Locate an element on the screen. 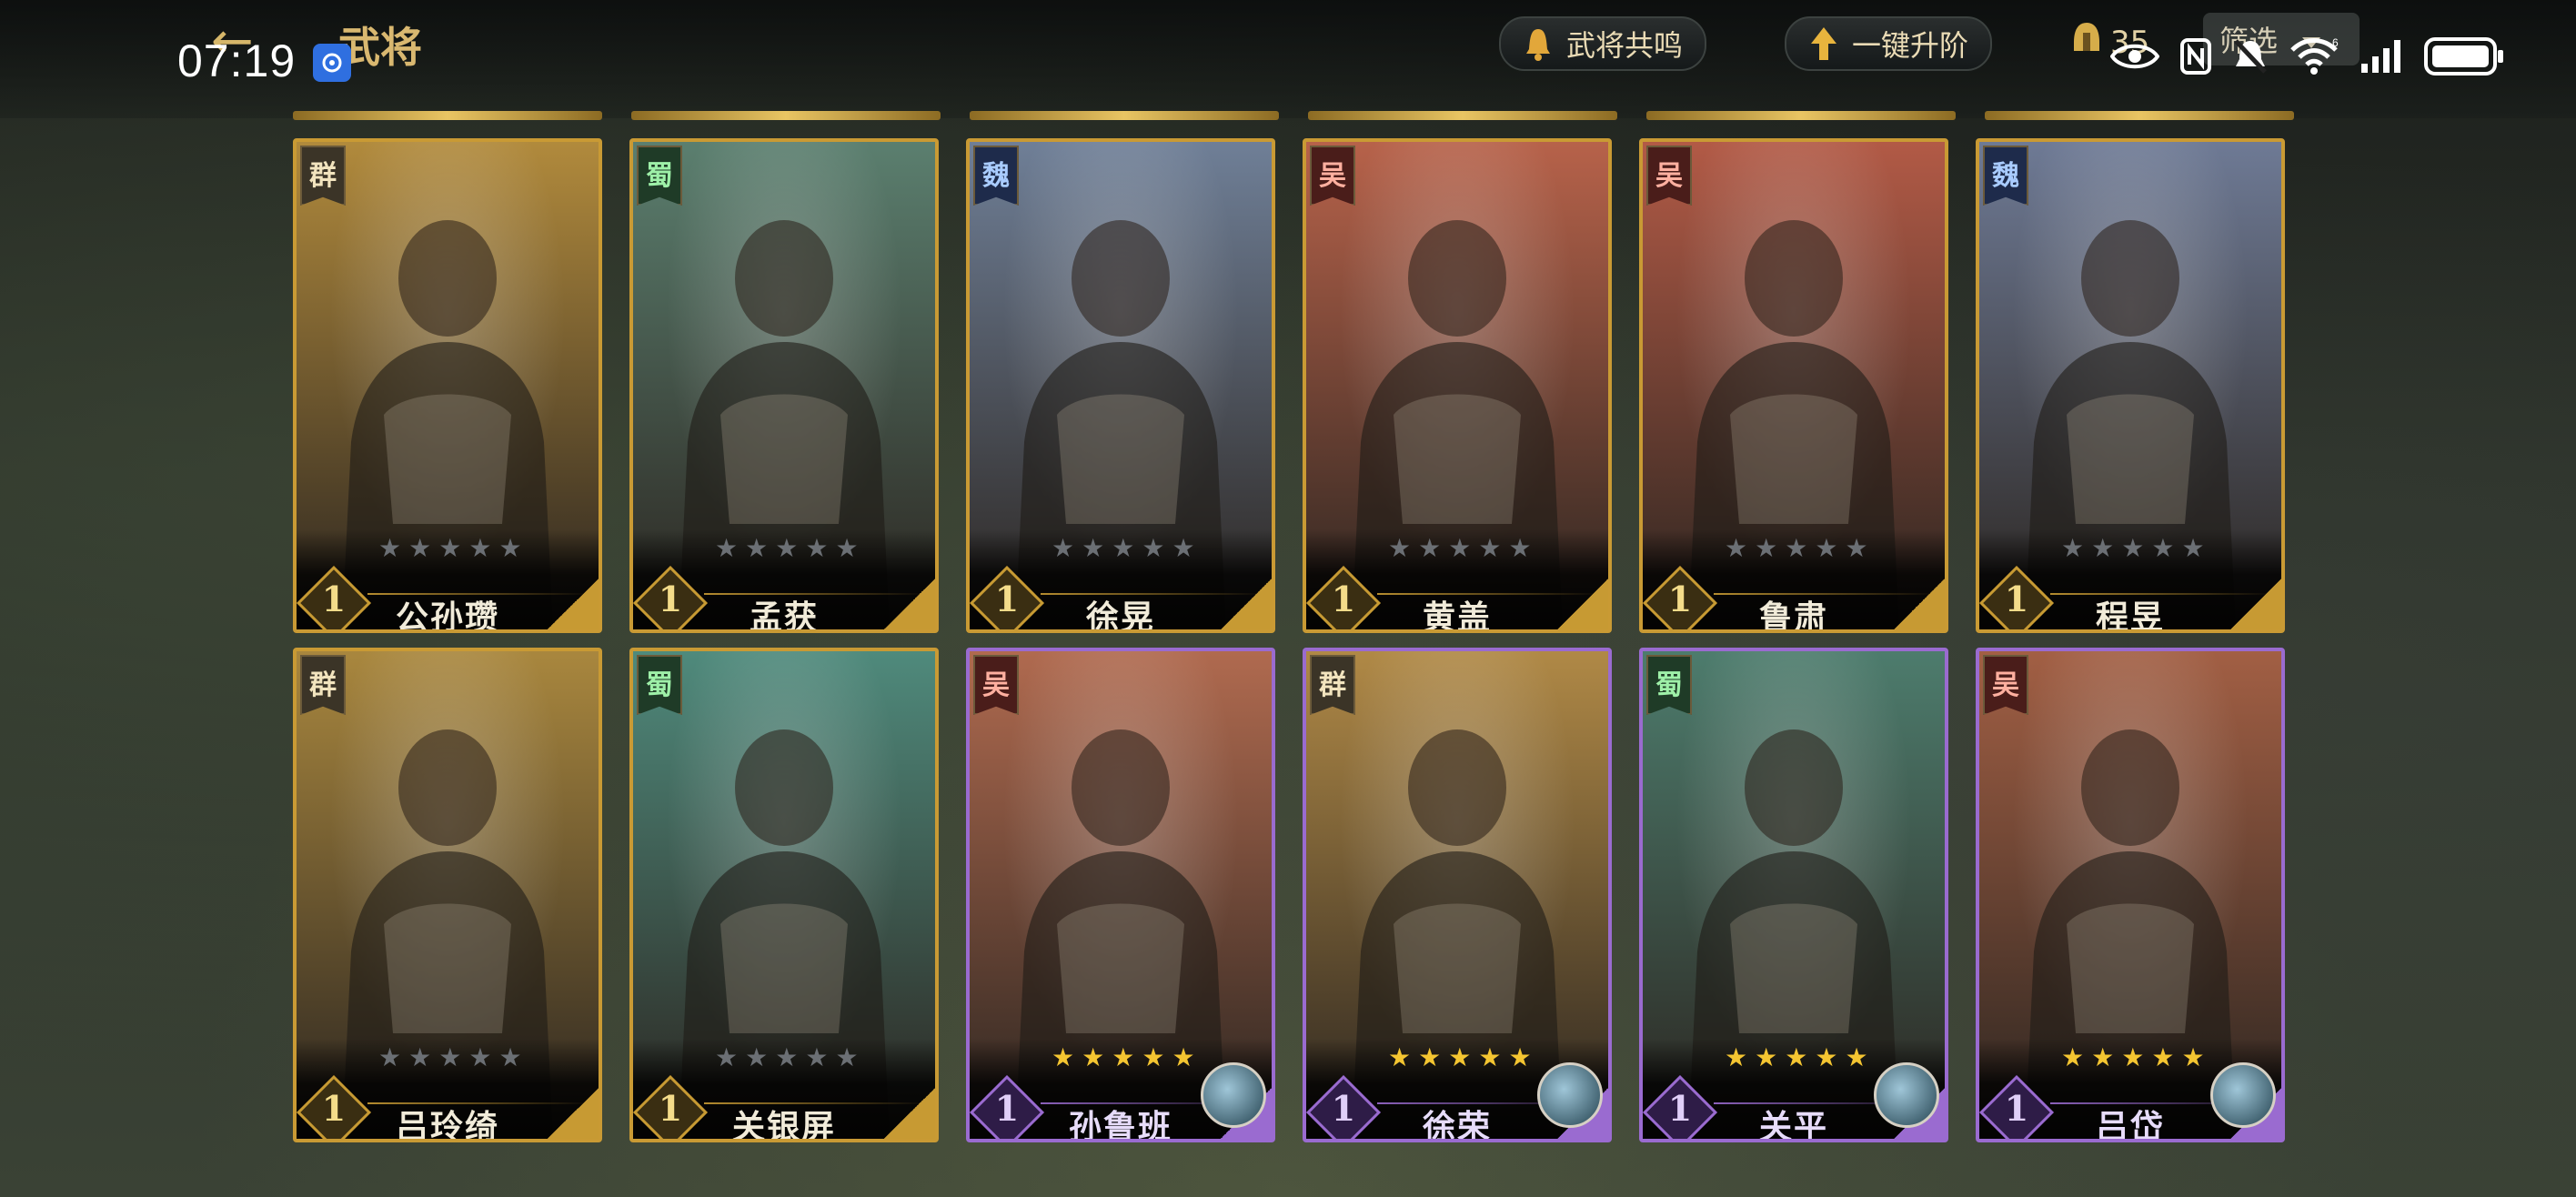 The width and height of the screenshot is (2576, 1197). card-top-strips is located at coordinates (1293, 115).